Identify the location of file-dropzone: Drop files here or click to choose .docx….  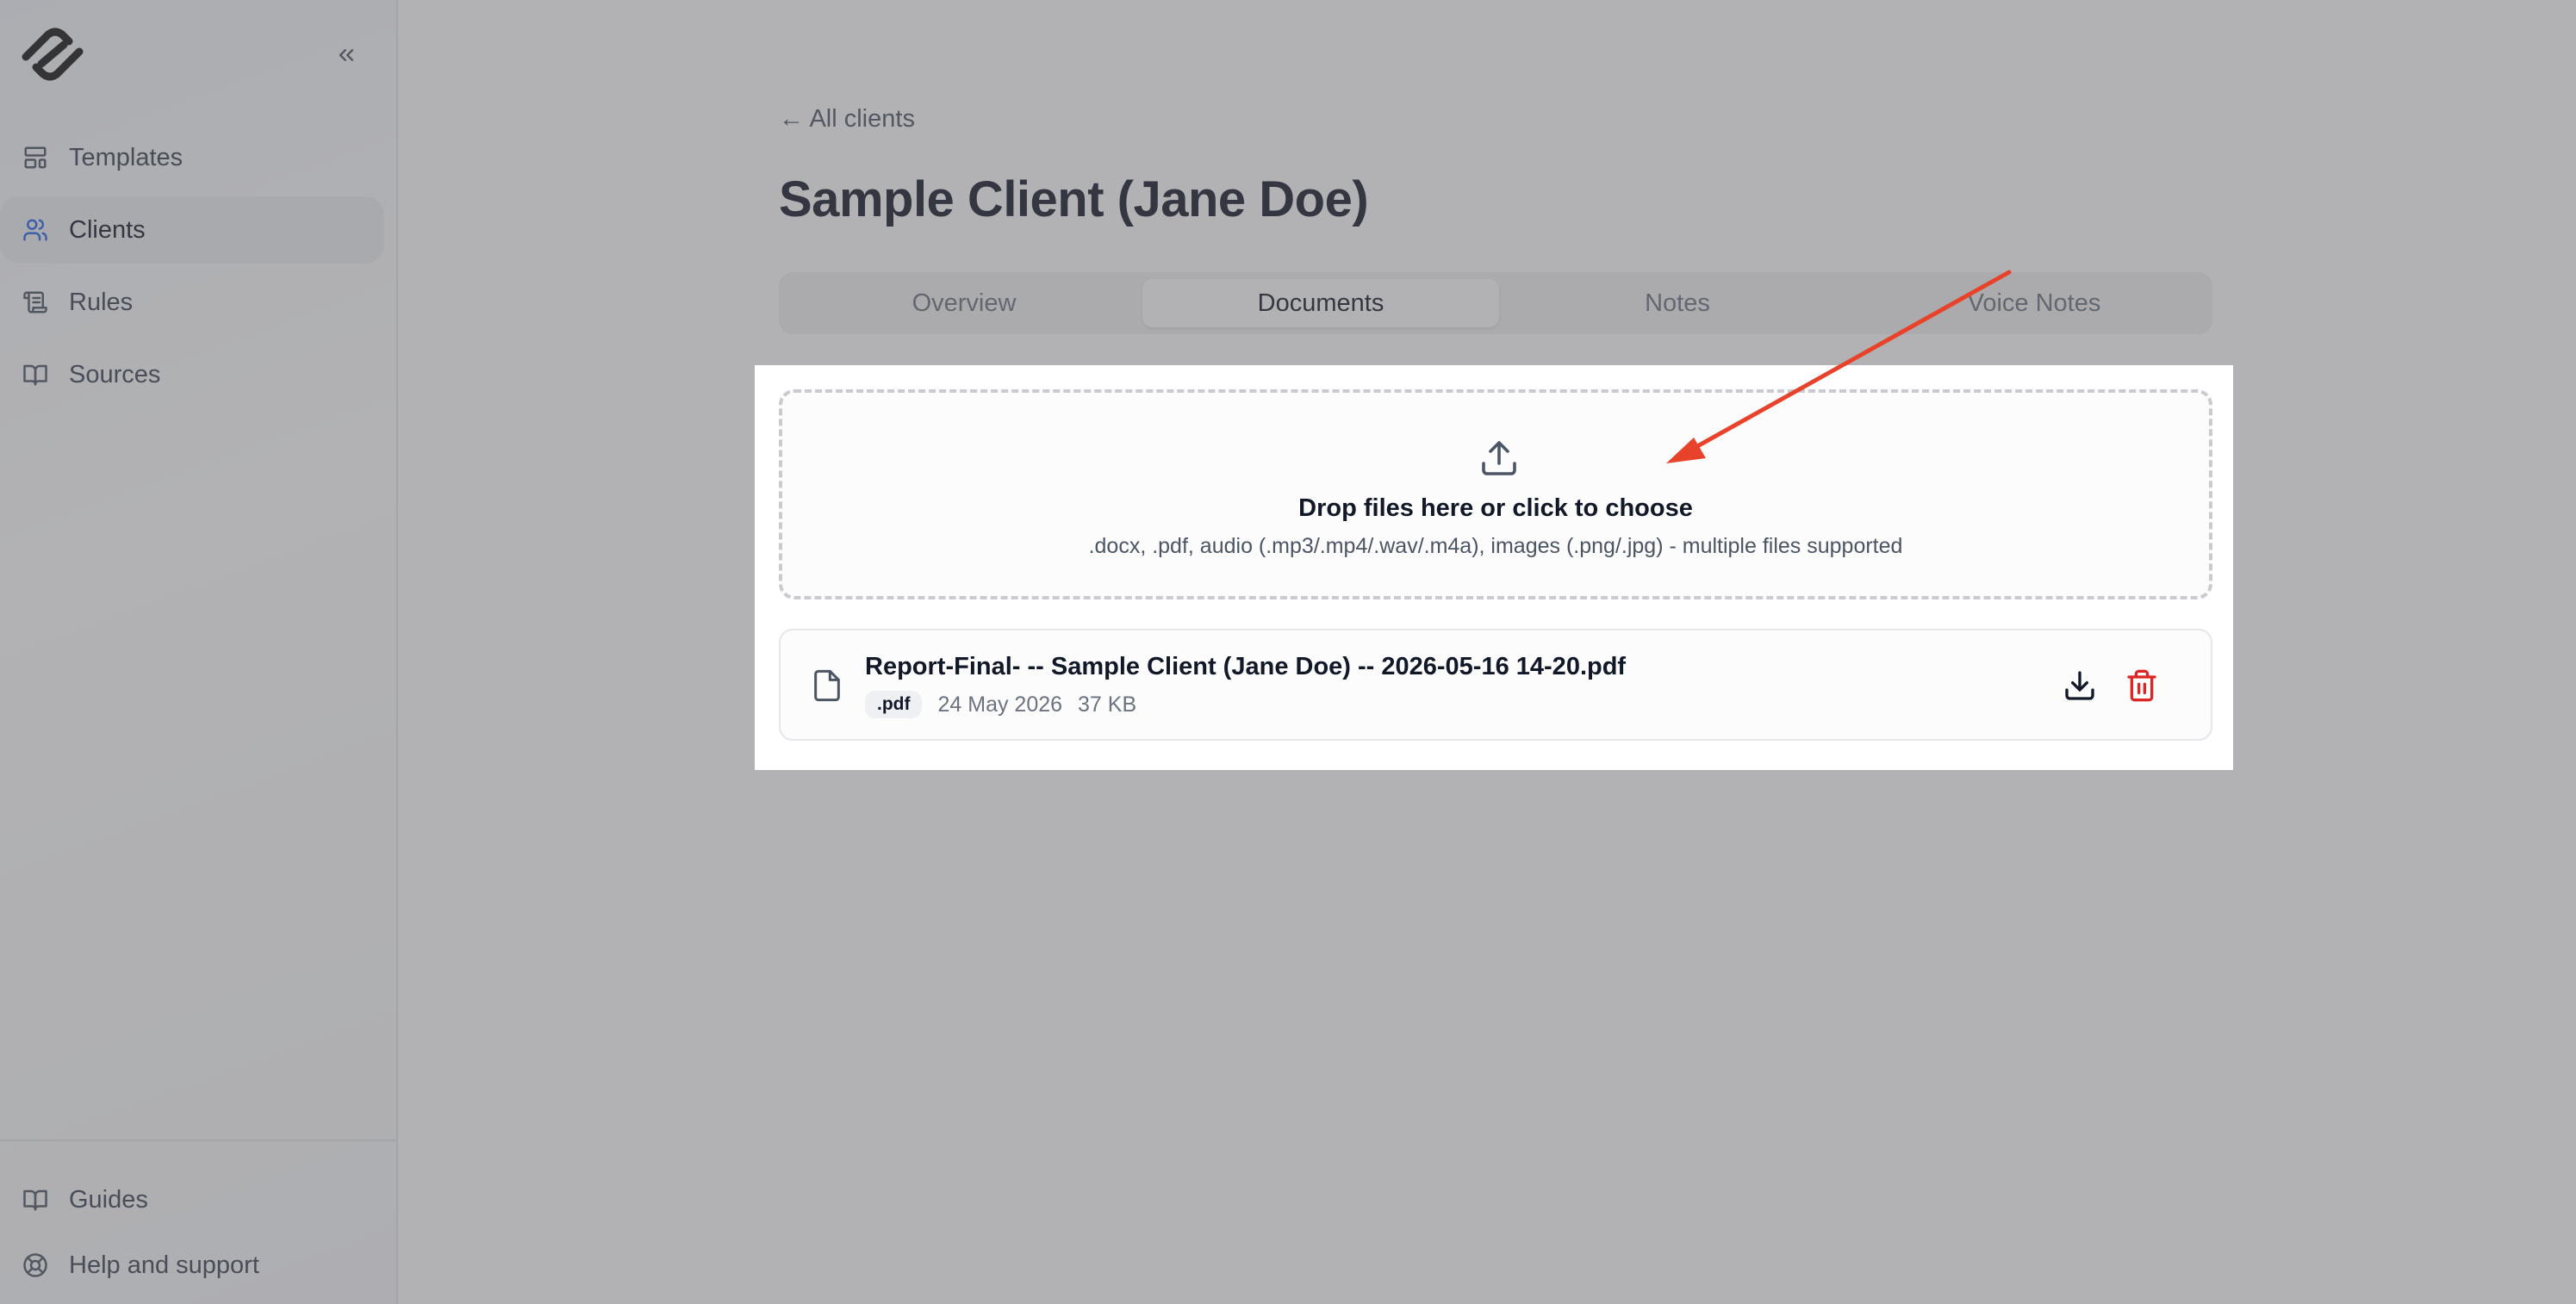
(1496, 494).